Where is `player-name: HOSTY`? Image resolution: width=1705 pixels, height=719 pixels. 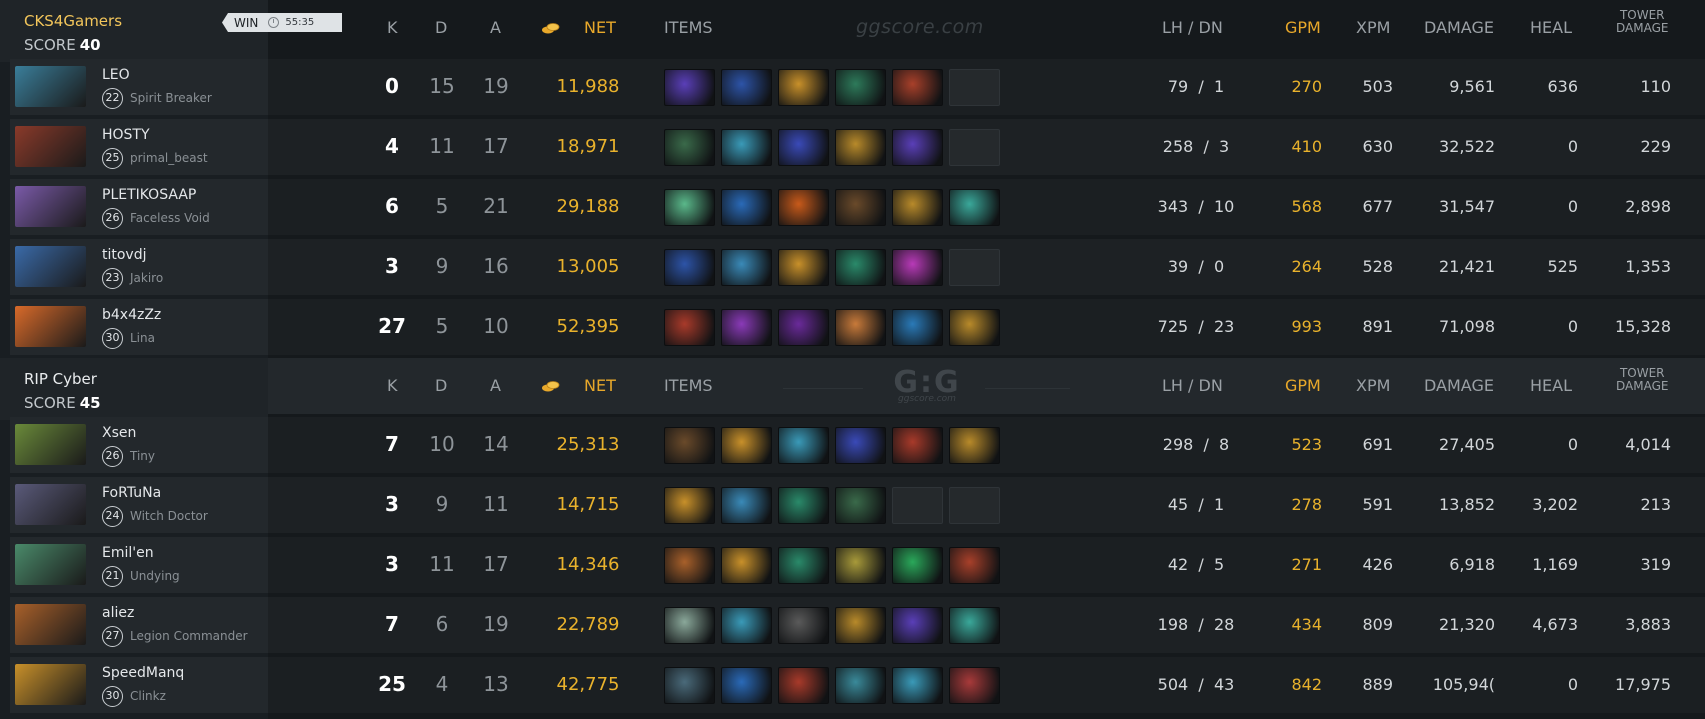 player-name: HOSTY is located at coordinates (126, 135).